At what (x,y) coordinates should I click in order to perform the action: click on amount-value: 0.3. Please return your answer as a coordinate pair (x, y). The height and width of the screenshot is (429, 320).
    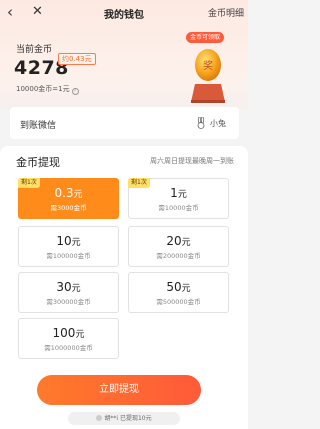
    Looking at the image, I should click on (64, 193).